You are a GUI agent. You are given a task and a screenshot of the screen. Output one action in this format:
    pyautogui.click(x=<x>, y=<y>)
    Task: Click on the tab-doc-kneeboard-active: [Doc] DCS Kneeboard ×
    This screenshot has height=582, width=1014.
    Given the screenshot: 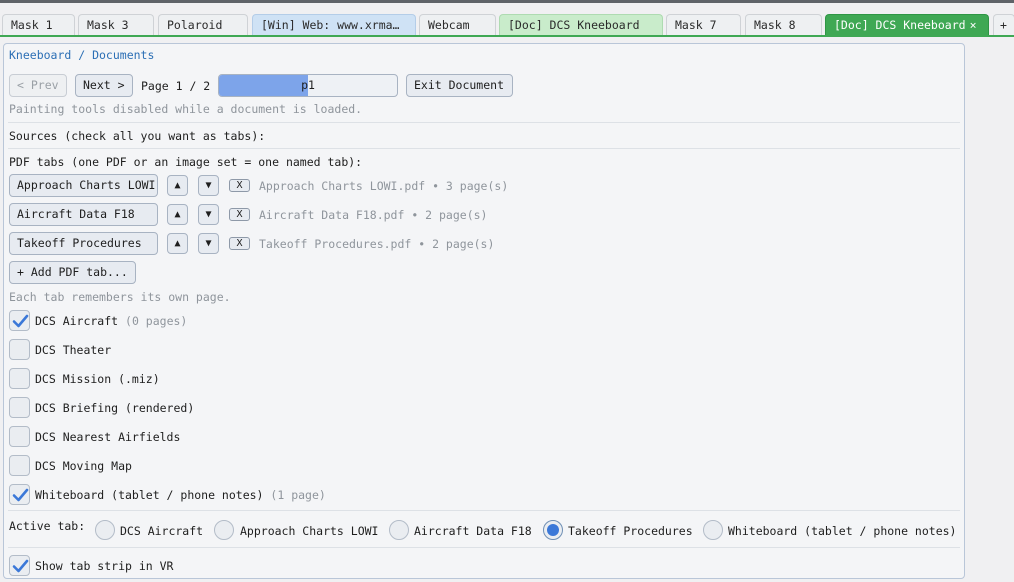 What is the action you would take?
    pyautogui.click(x=907, y=24)
    